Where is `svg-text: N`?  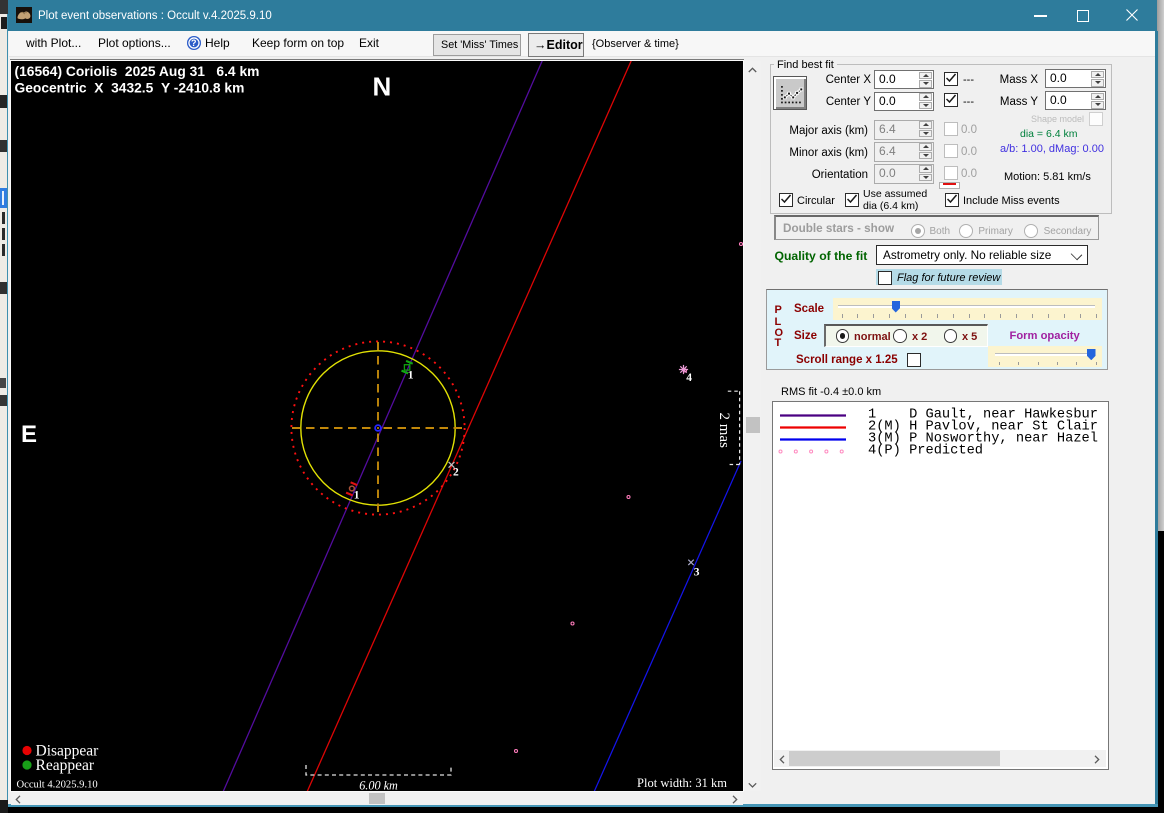 svg-text: N is located at coordinates (382, 87).